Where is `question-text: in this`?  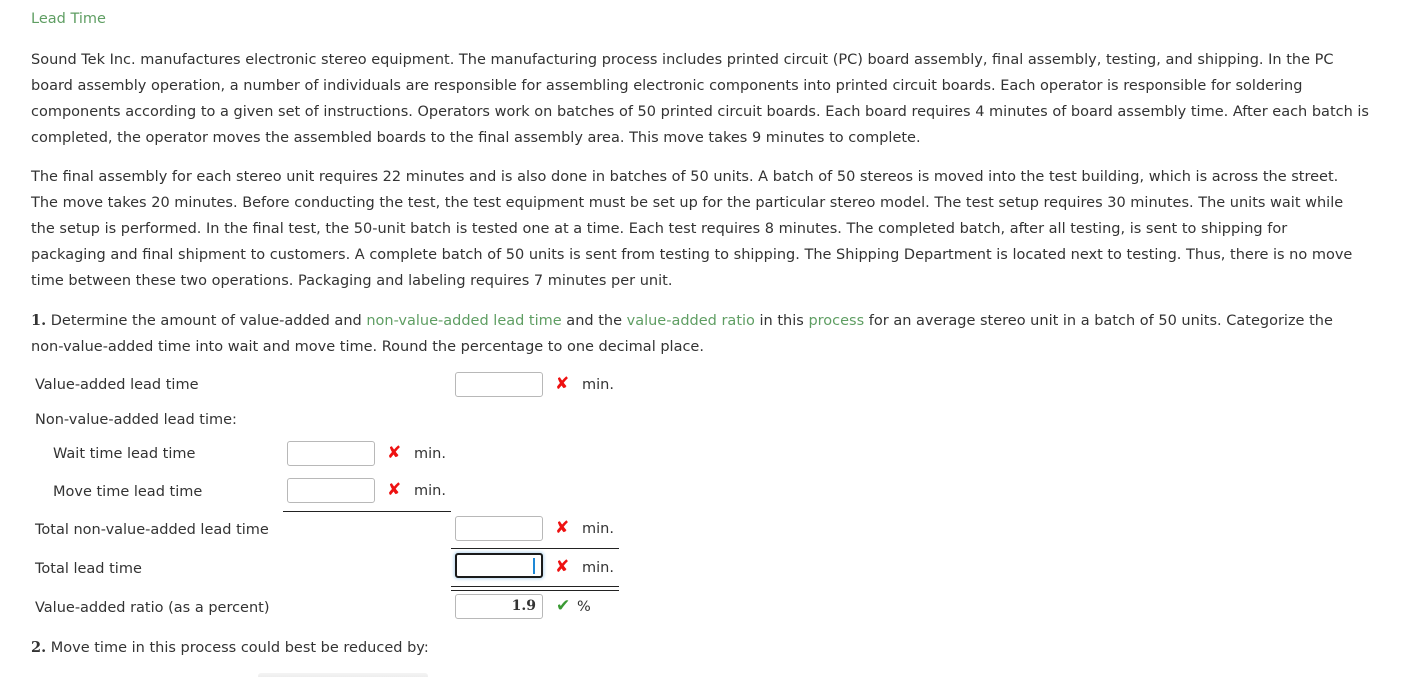
question-text: in this is located at coordinates (781, 321).